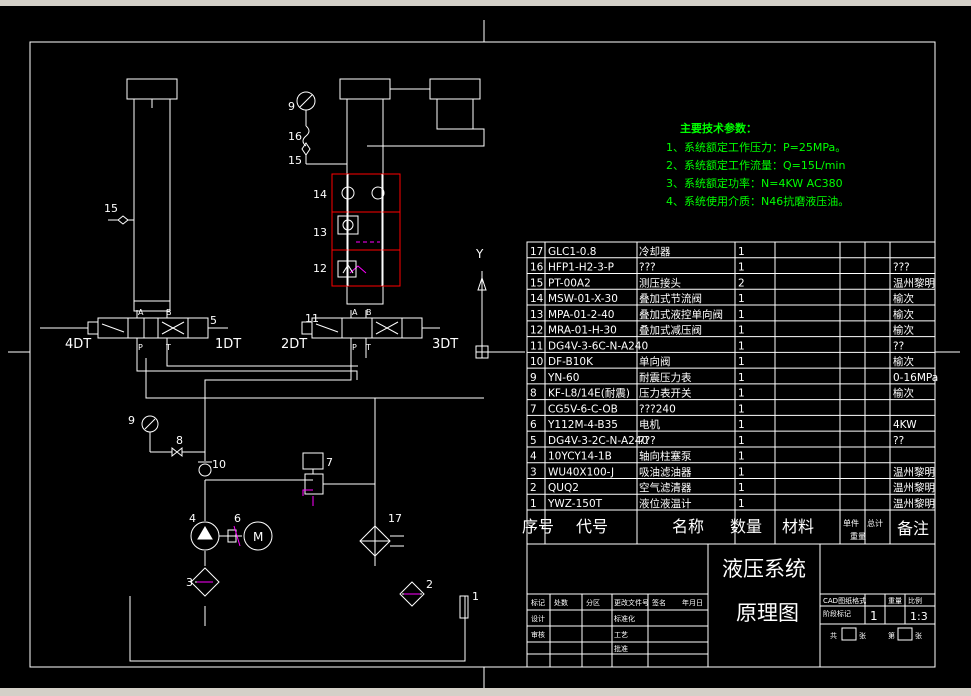  What do you see at coordinates (660, 282) in the screenshot?
I see `bom-cell-name: 测压接头` at bounding box center [660, 282].